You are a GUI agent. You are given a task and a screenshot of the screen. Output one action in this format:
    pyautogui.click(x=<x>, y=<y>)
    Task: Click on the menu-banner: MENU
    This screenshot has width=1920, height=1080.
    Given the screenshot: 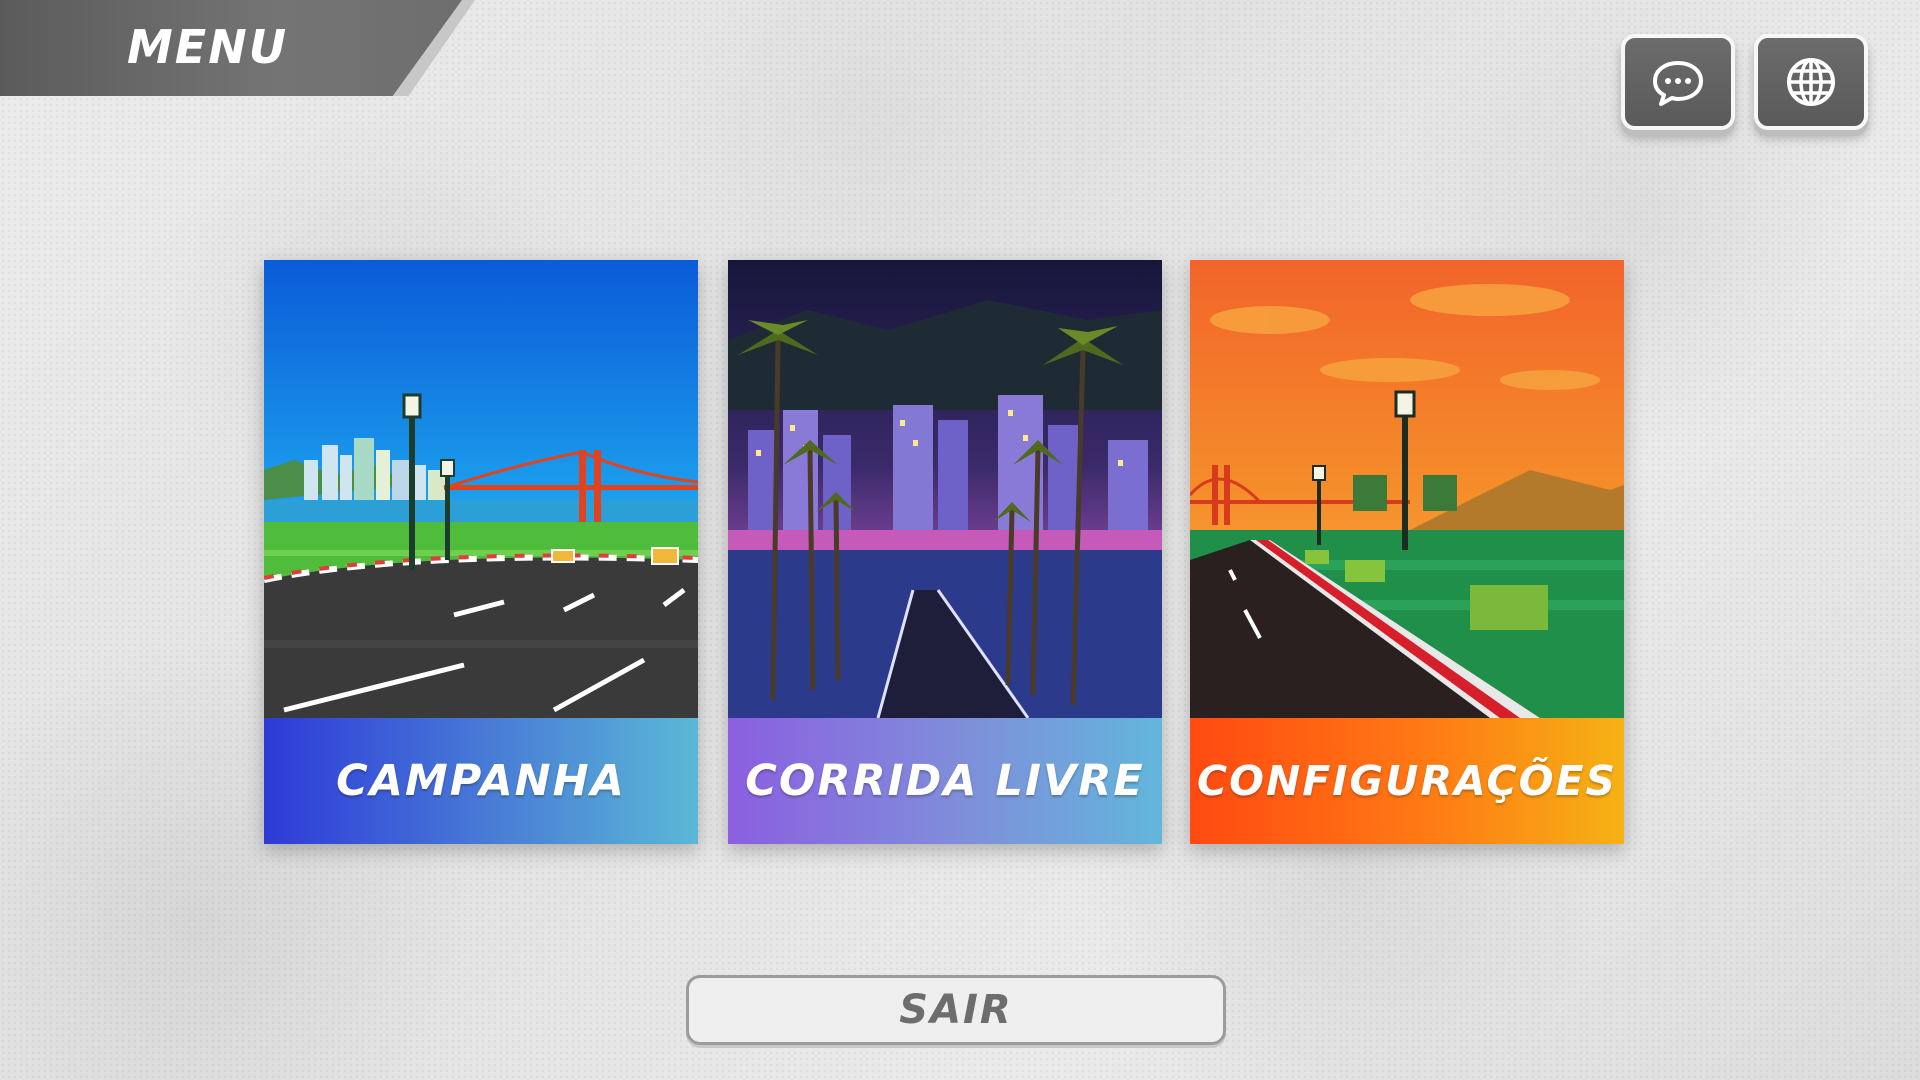 What is the action you would take?
    pyautogui.click(x=237, y=48)
    